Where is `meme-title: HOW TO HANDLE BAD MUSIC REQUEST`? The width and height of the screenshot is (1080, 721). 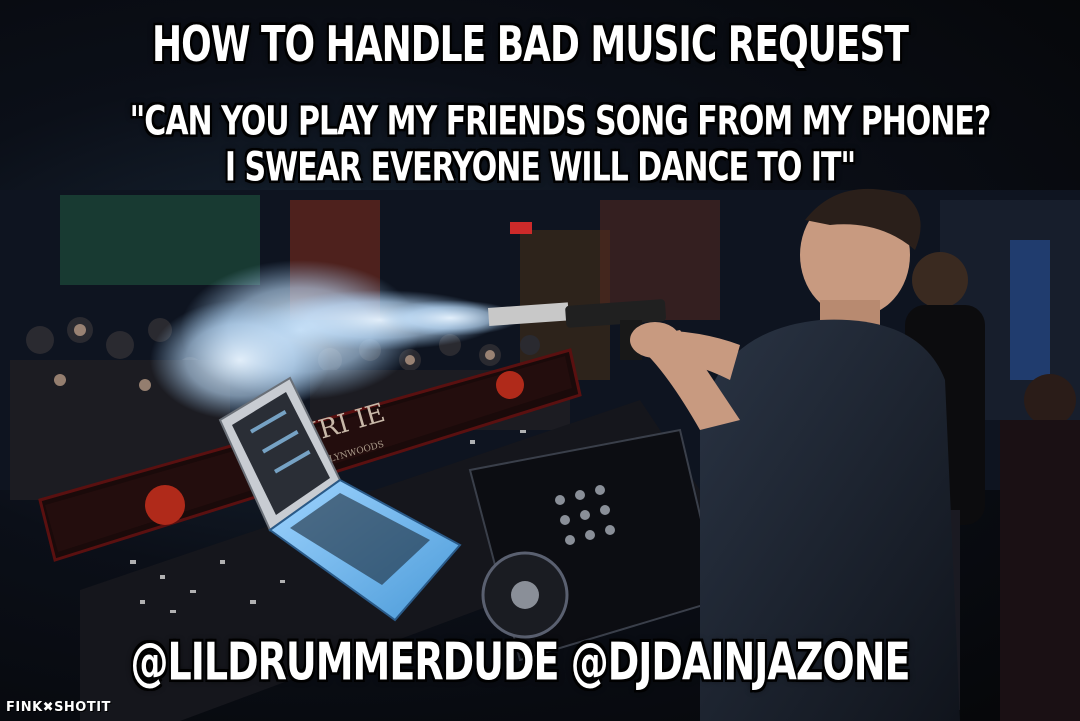 meme-title: HOW TO HANDLE BAD MUSIC REQUEST is located at coordinates (530, 46).